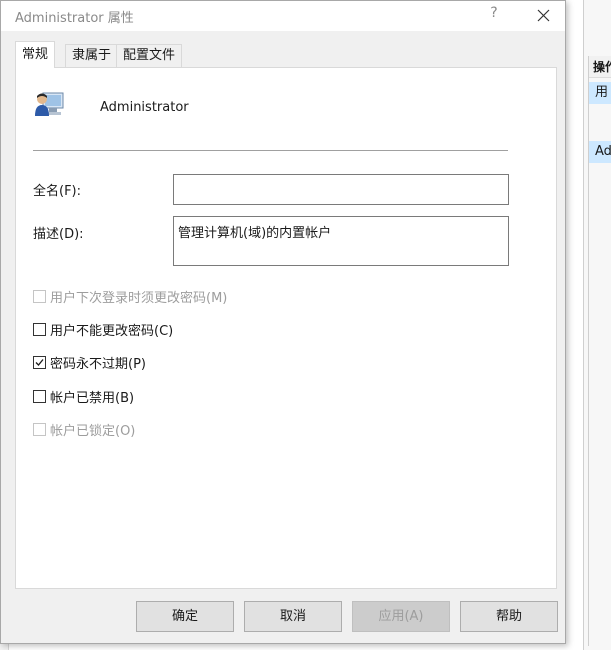 The height and width of the screenshot is (650, 611). Describe the element at coordinates (600, 93) in the screenshot. I see `actions-pane-item-users: 用` at that location.